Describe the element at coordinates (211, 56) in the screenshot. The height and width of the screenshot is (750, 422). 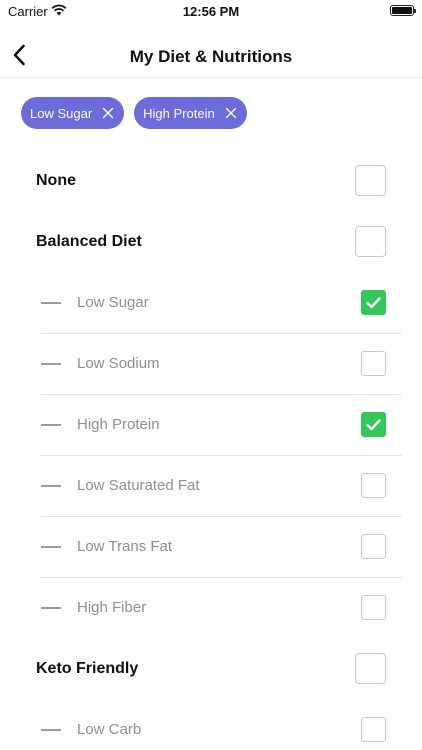
I see `page-title: My Diet & Nutritions` at that location.